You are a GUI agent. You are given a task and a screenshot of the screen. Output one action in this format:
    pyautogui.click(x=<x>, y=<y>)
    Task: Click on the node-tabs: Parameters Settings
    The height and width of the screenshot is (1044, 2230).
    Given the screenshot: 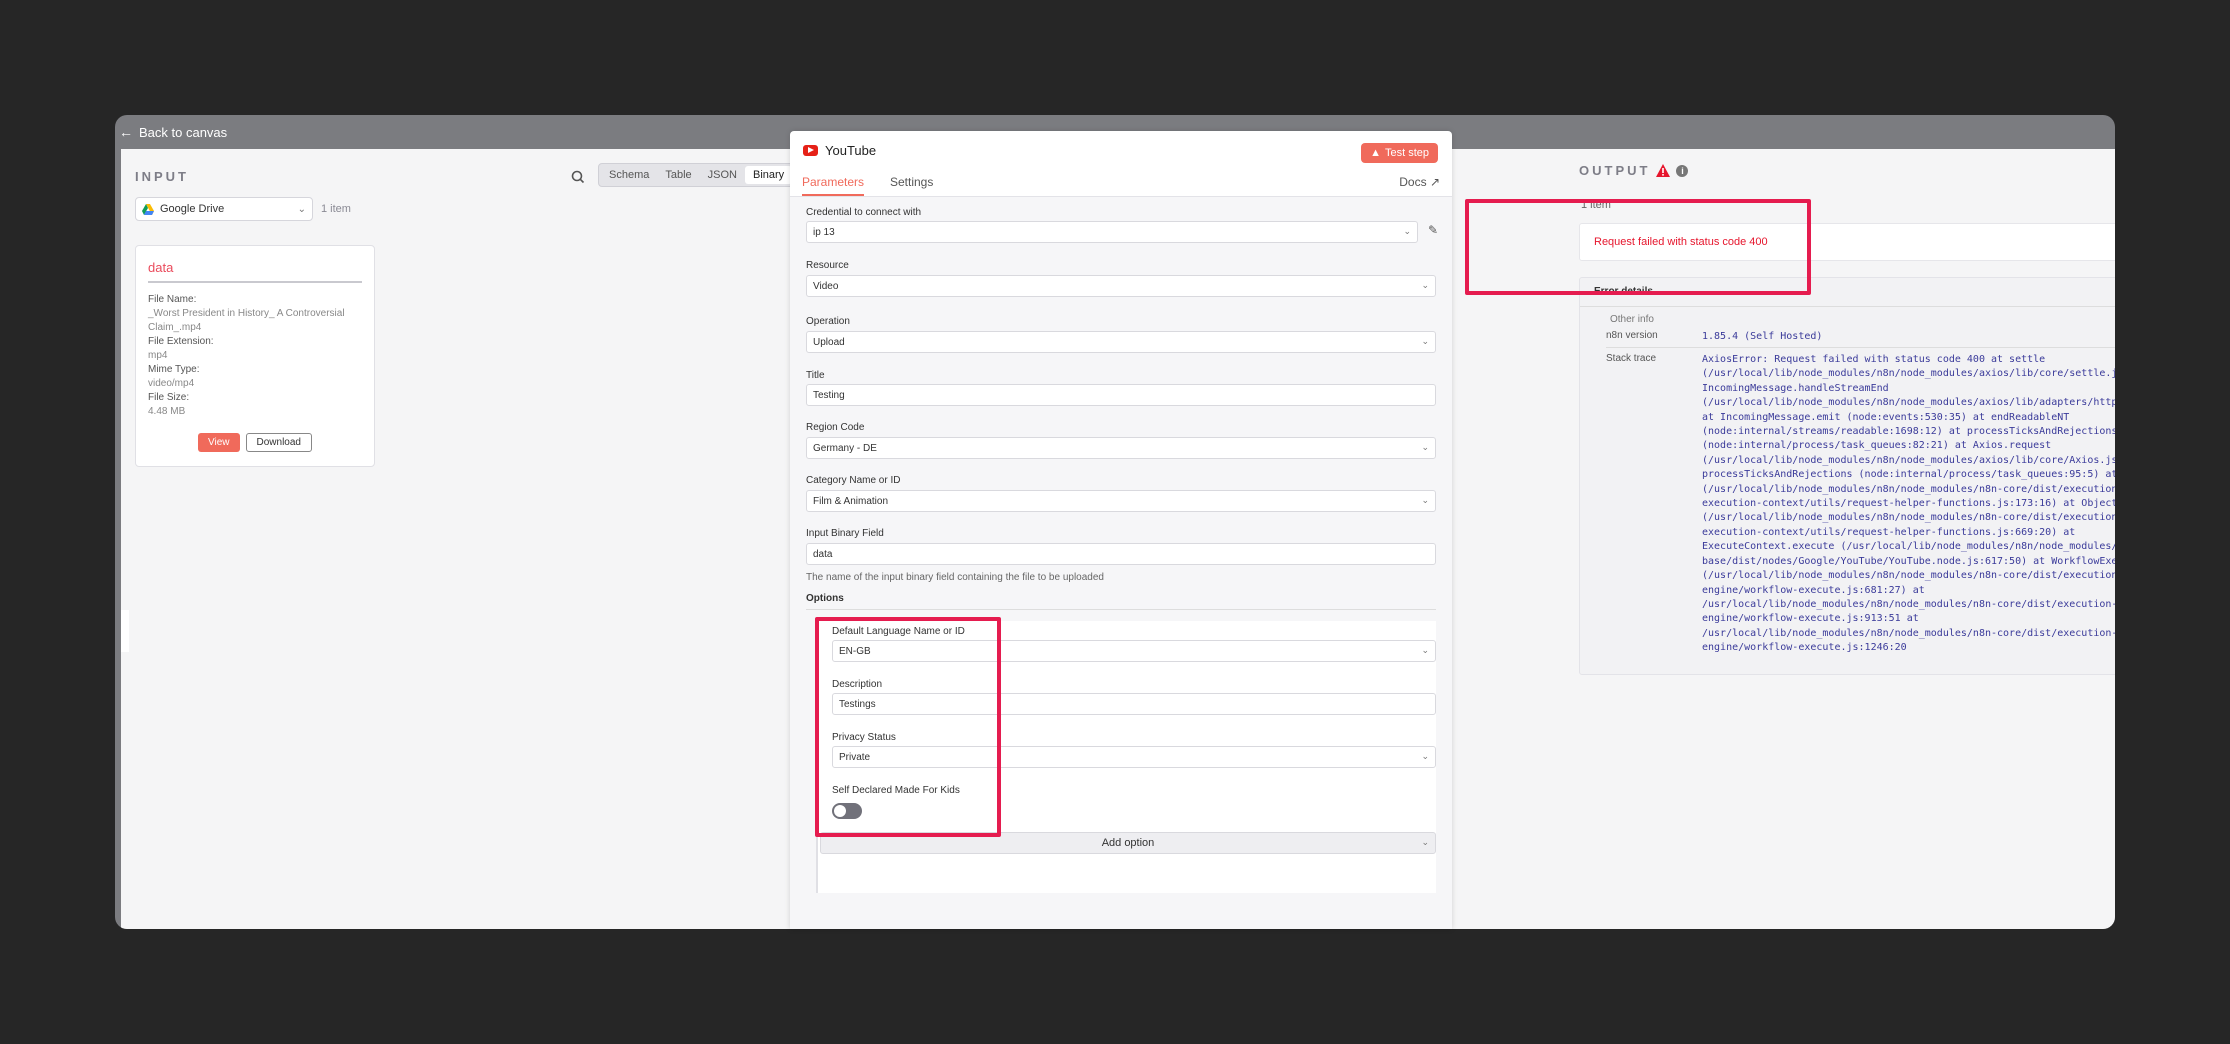 What is the action you would take?
    pyautogui.click(x=1121, y=186)
    